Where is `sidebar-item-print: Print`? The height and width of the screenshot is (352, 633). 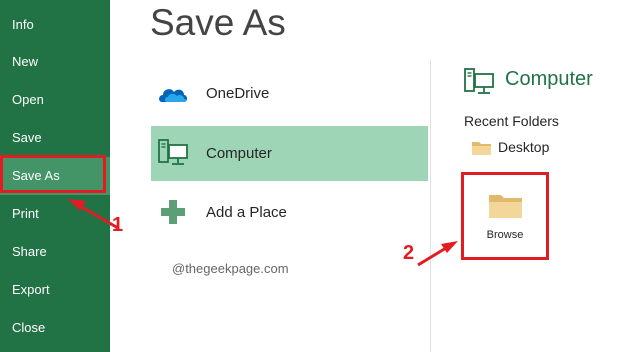
sidebar-item-print: Print is located at coordinates (55, 214).